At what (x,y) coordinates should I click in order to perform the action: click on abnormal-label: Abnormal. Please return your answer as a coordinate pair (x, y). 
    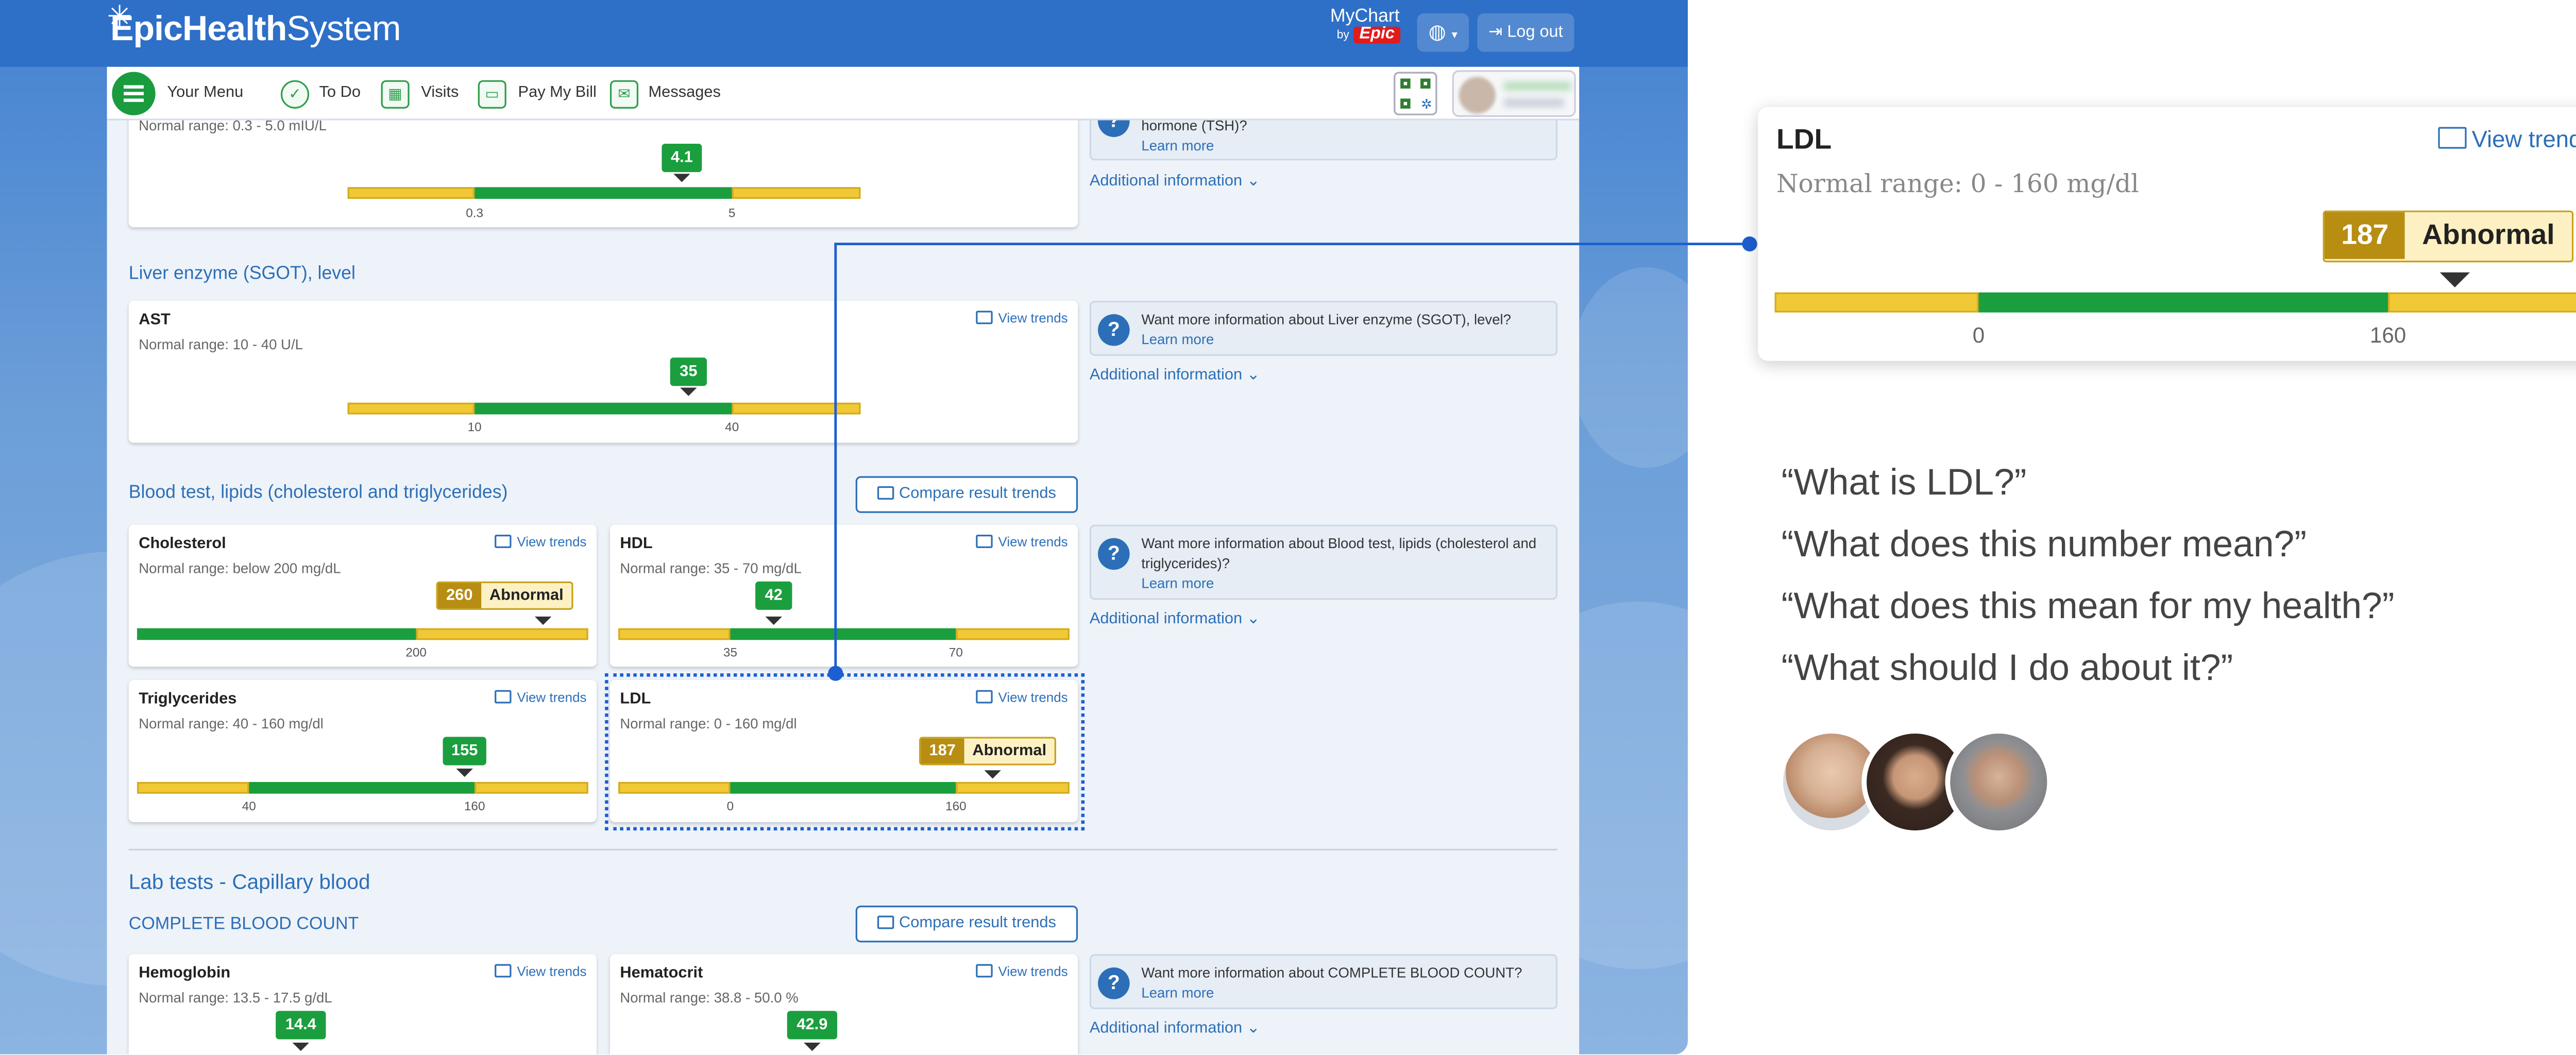
    Looking at the image, I should click on (2488, 235).